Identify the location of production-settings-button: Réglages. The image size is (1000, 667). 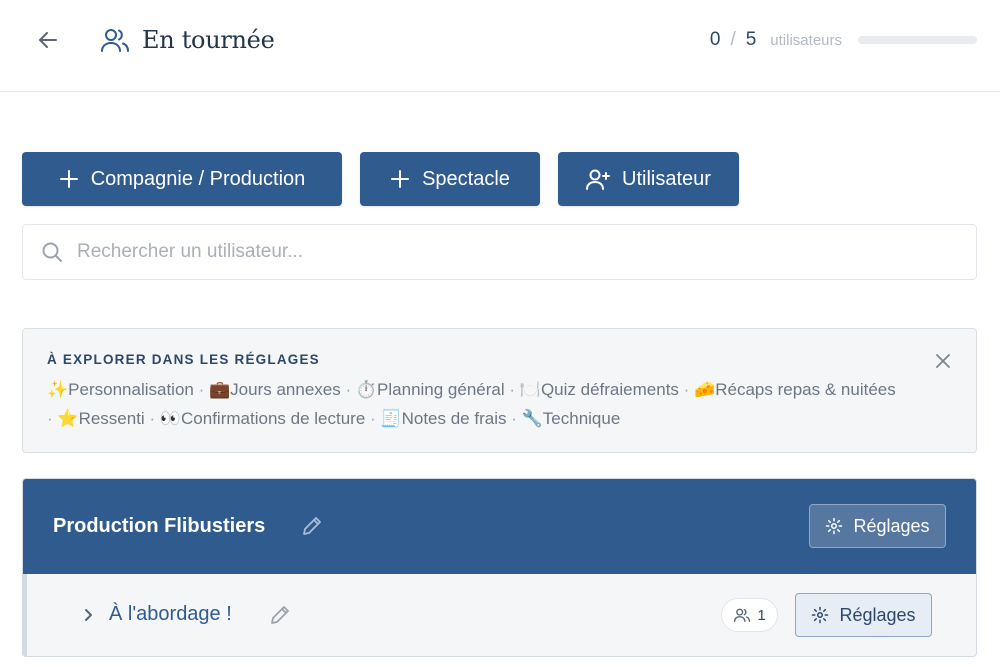
(877, 526).